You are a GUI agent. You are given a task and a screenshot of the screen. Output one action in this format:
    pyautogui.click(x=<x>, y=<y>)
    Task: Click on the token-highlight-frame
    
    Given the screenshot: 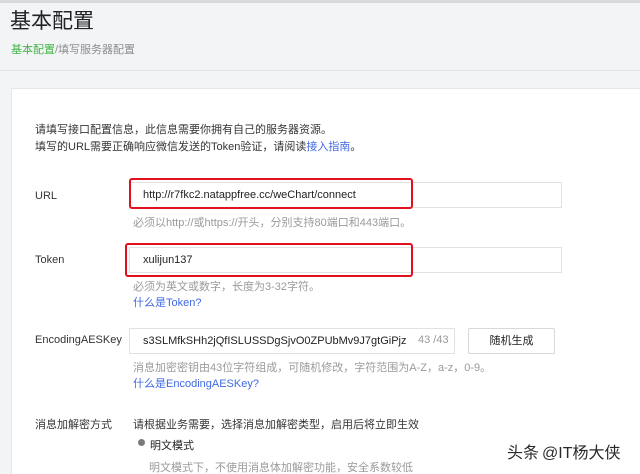 What is the action you would take?
    pyautogui.click(x=269, y=260)
    